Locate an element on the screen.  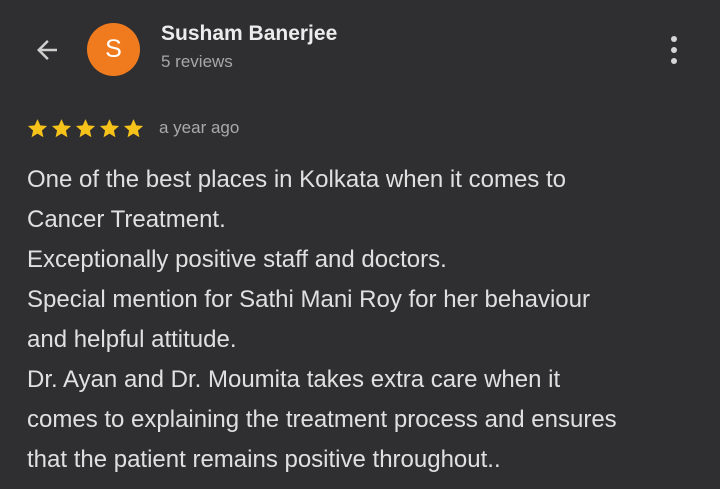
review-text-line: Cancer Treatment. is located at coordinates (126, 219).